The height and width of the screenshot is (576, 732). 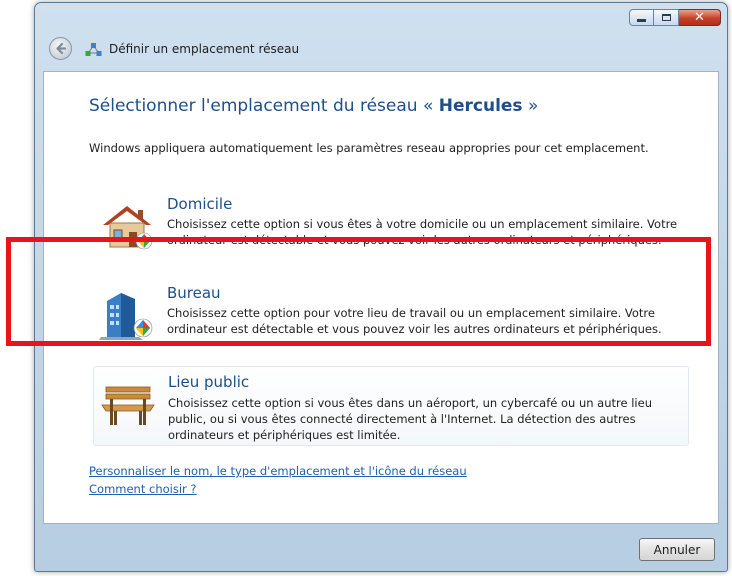 What do you see at coordinates (128, 405) in the screenshot?
I see `park-bench-icon` at bounding box center [128, 405].